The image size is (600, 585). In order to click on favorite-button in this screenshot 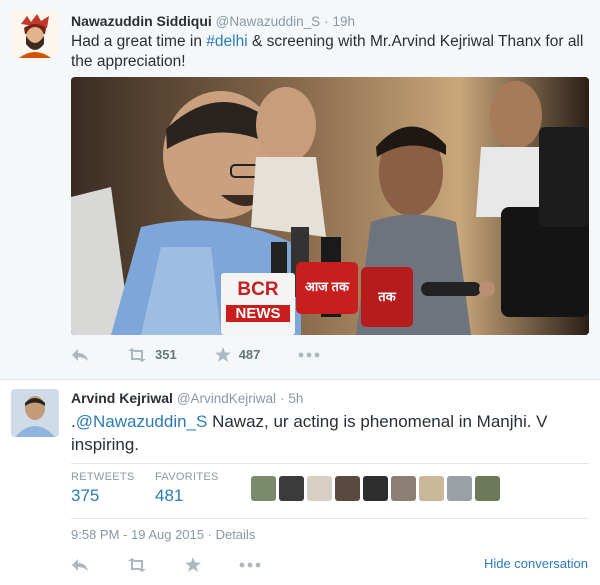, I will do `click(193, 564)`.